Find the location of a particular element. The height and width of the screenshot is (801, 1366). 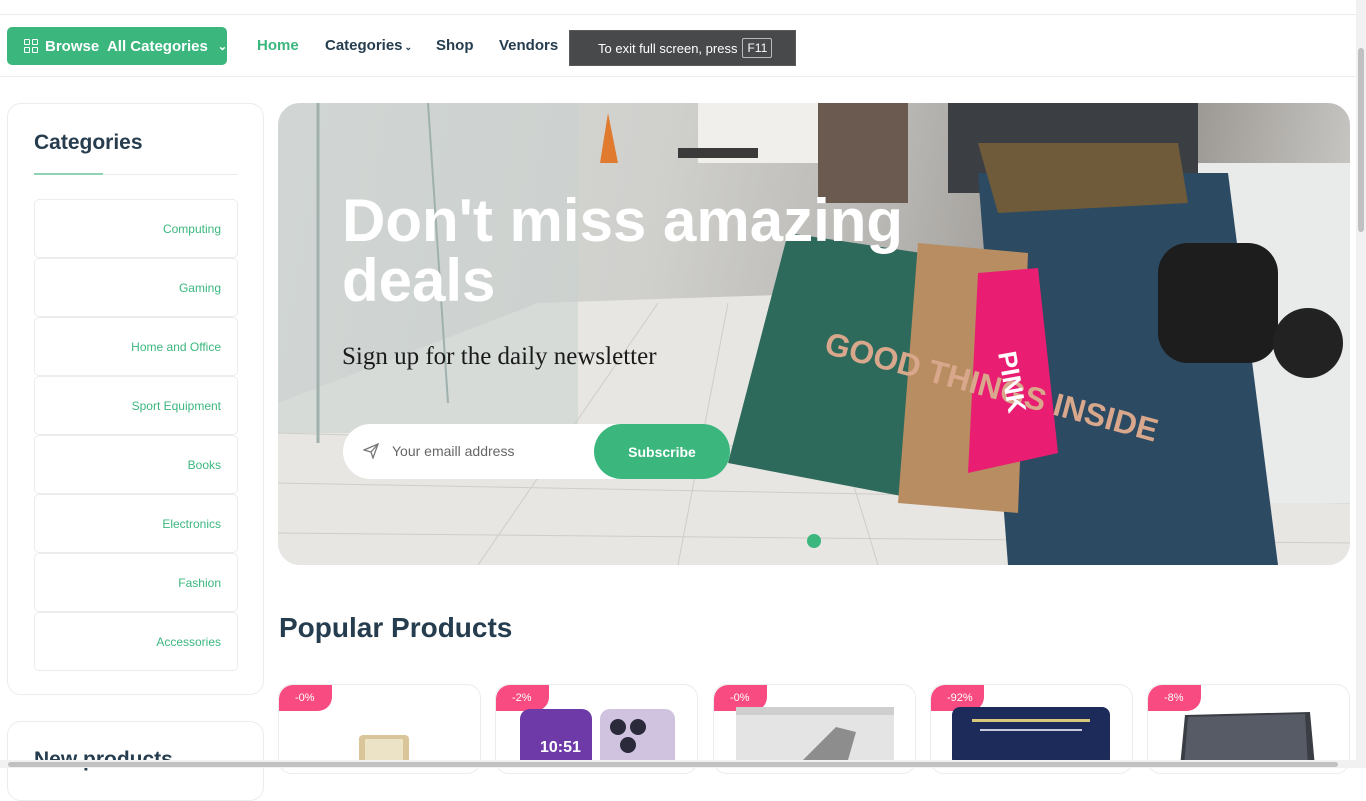

category-accessories: Accessories is located at coordinates (136, 641).